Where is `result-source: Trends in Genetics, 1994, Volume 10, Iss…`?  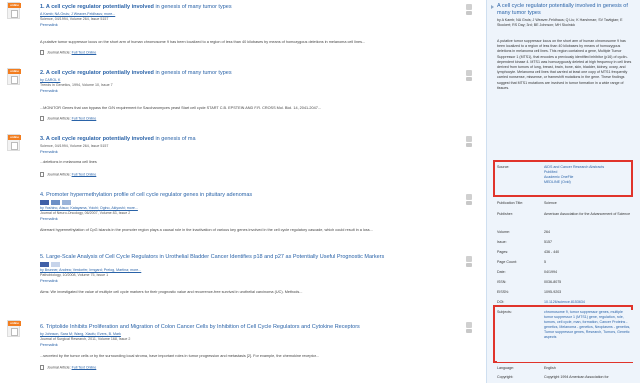 result-source: Trends in Genetics, 1994, Volume 10, Iss… is located at coordinates (76, 85).